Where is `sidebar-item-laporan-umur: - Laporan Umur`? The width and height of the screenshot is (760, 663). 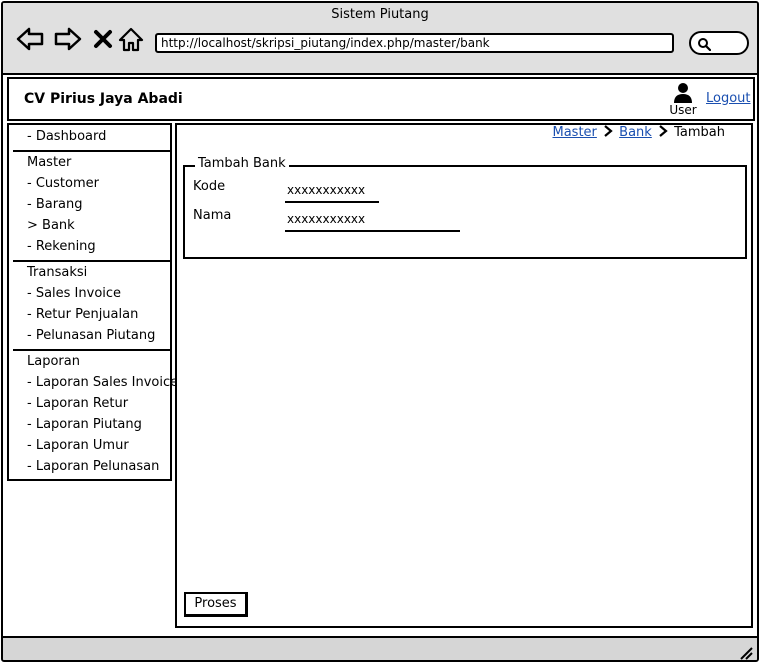
sidebar-item-laporan-umur: - Laporan Umur is located at coordinates (78, 446).